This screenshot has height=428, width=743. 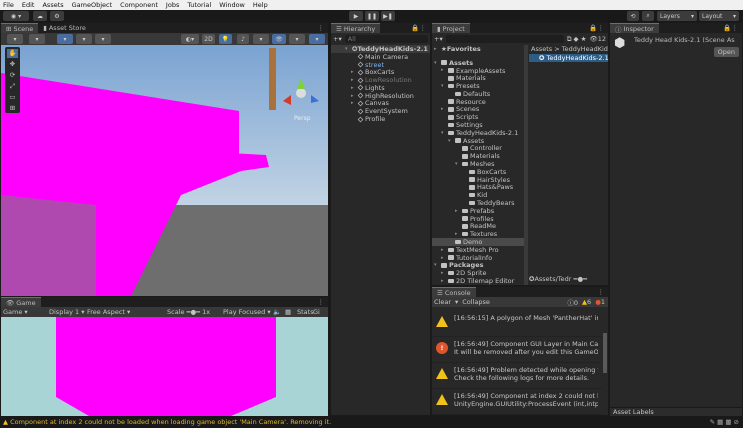 What do you see at coordinates (225, 39) in the screenshot?
I see `lighting-toggle: 💡` at bounding box center [225, 39].